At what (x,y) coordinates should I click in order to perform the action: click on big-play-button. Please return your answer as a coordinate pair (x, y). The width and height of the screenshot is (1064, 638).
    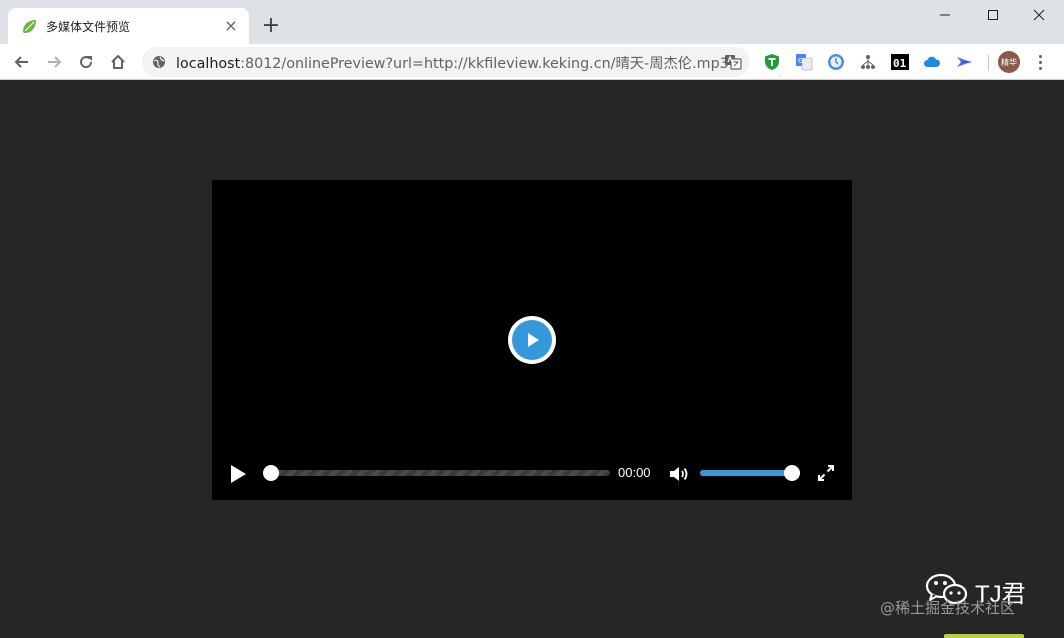
    Looking at the image, I should click on (532, 340).